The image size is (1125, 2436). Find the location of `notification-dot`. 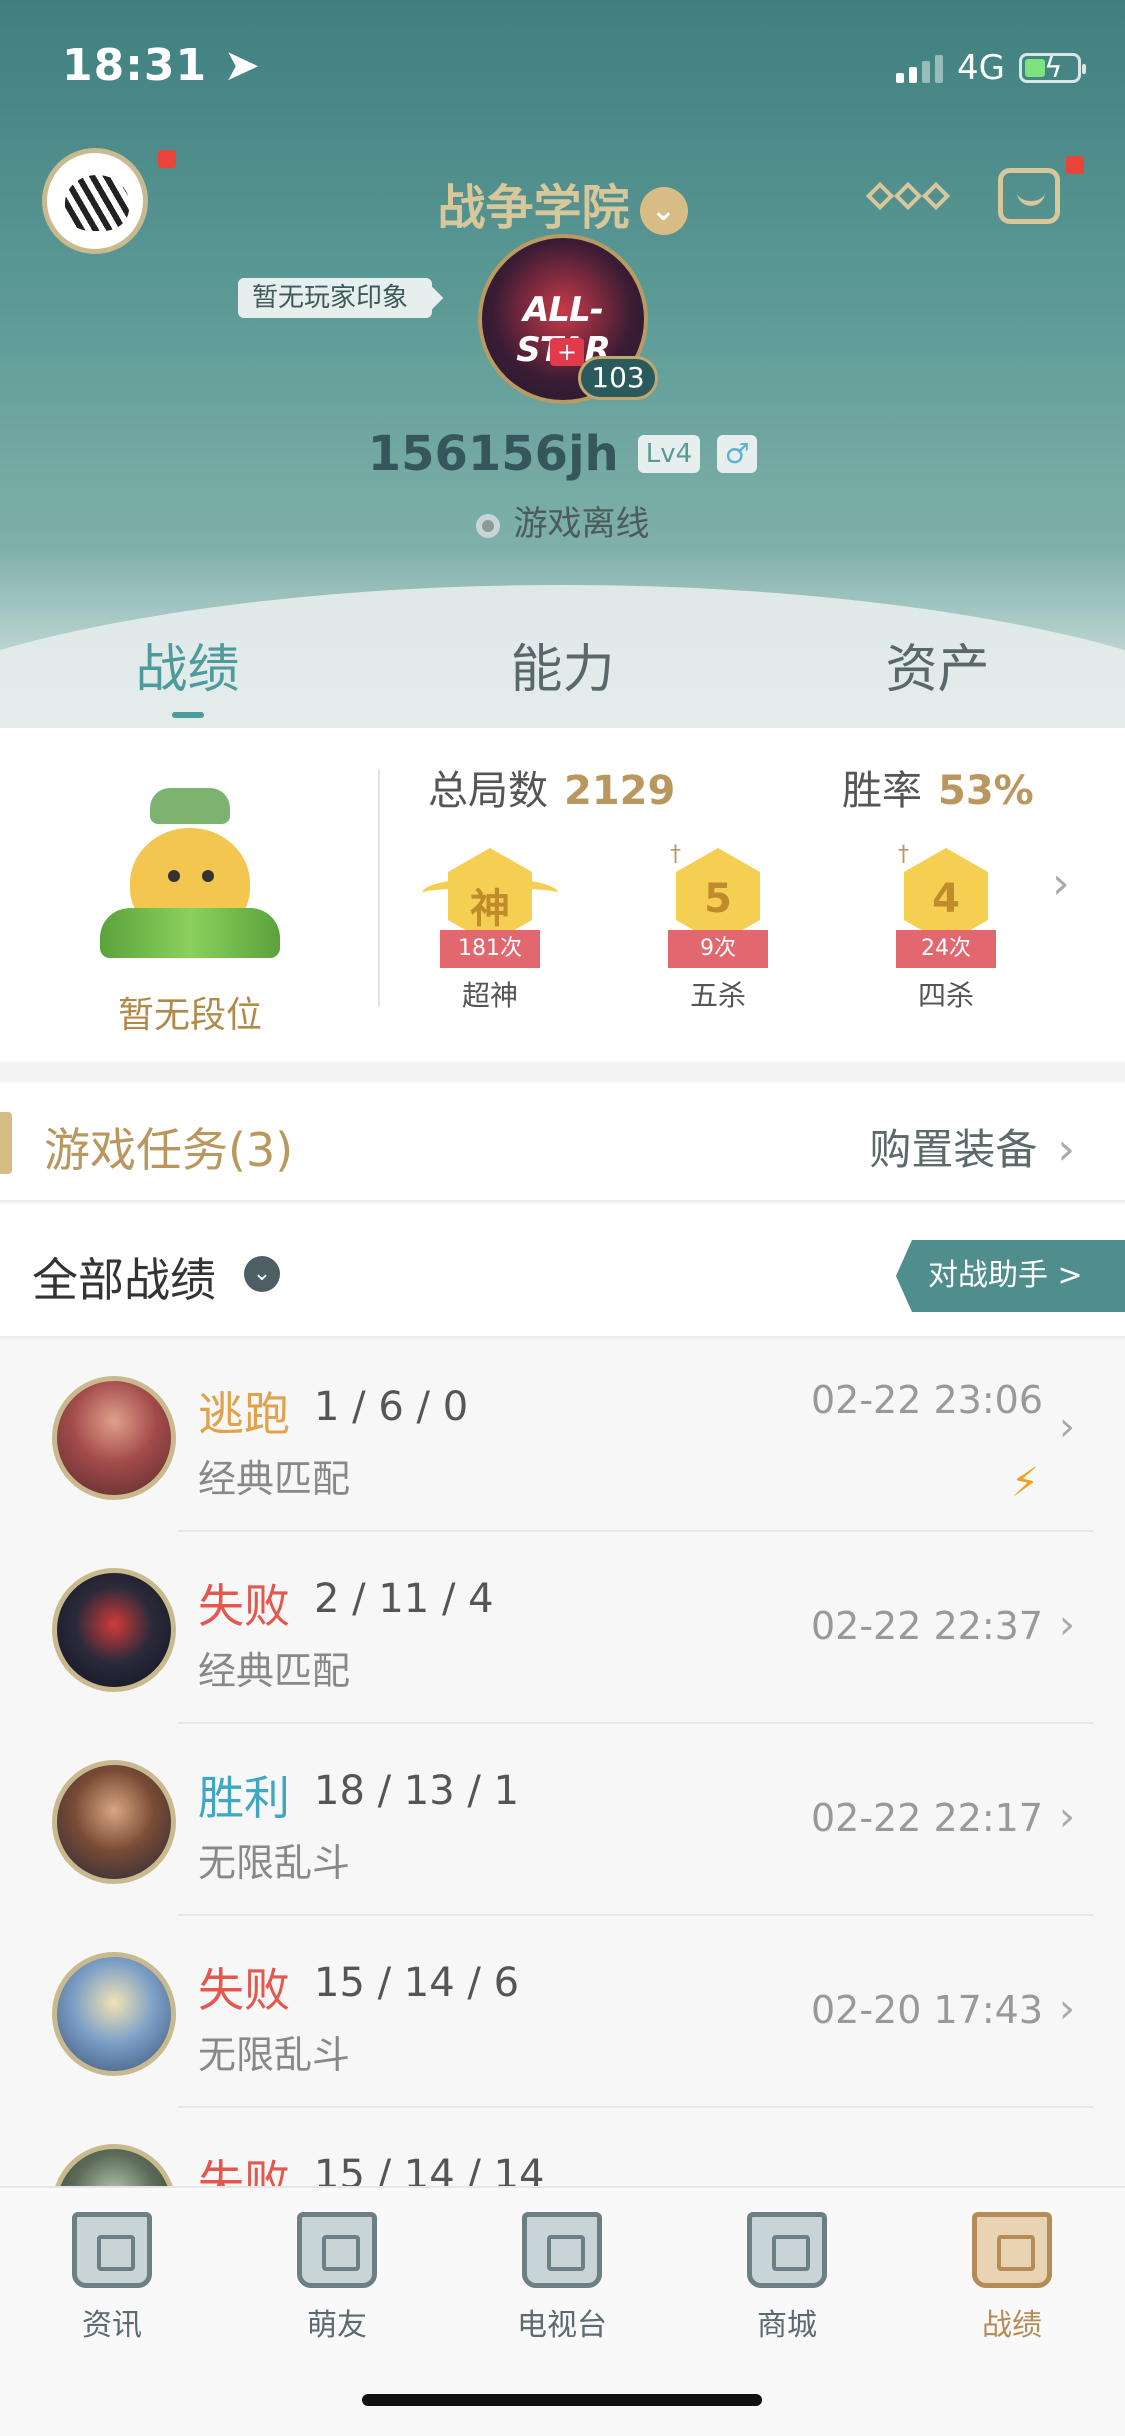

notification-dot is located at coordinates (167, 159).